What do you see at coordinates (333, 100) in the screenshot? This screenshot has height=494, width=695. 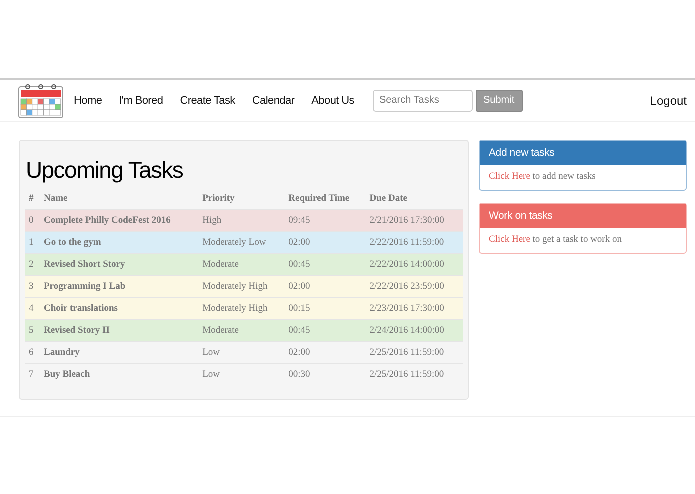 I see `nav-link: About Us` at bounding box center [333, 100].